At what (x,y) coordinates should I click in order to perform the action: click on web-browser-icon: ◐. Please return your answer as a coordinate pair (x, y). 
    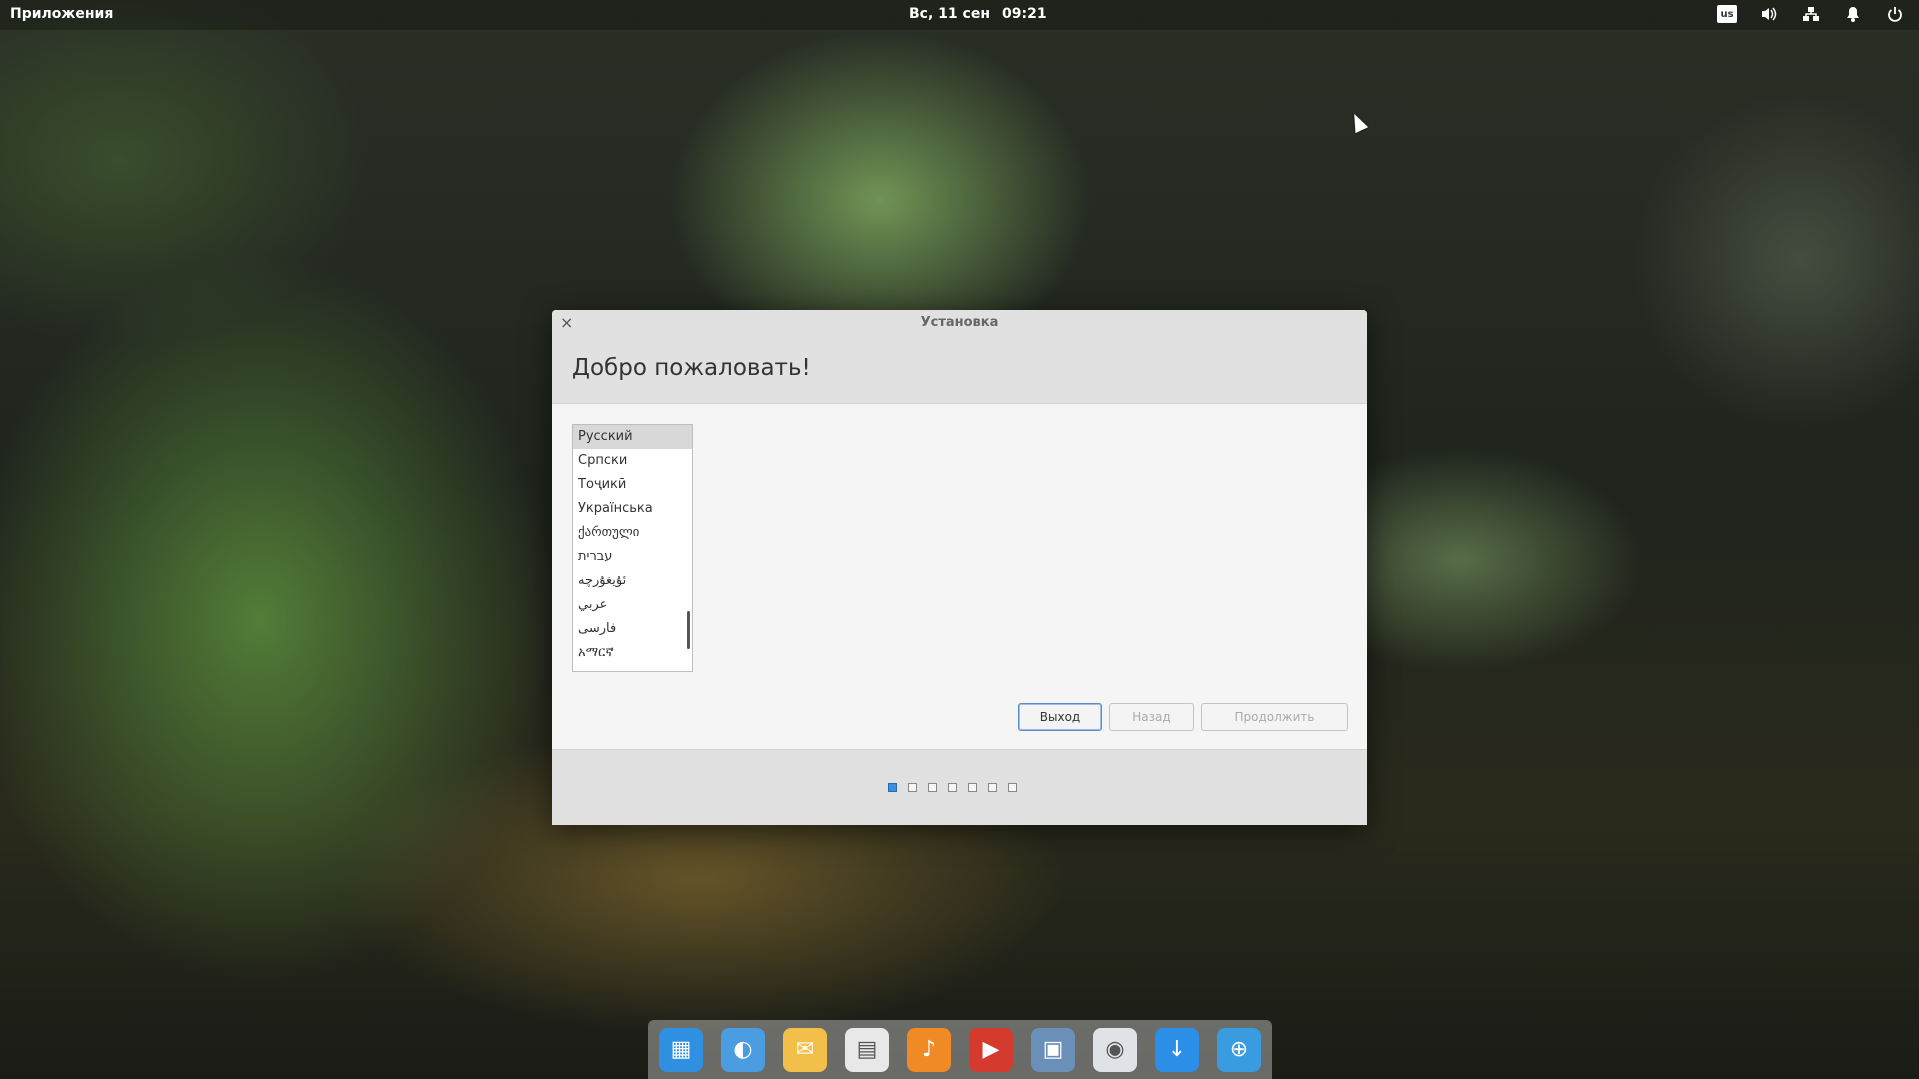
    Looking at the image, I should click on (743, 1049).